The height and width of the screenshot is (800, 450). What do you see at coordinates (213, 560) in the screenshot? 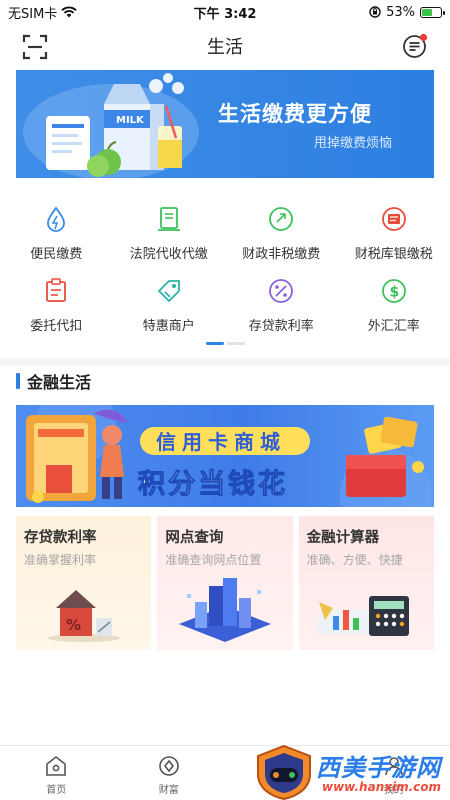
I see `card-subtitle: 准确查询网点位置` at bounding box center [213, 560].